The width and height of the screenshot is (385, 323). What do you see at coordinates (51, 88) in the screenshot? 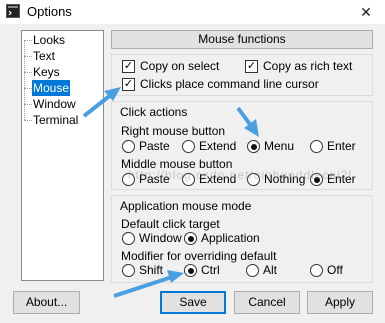
I see `tree-item-label: Mouse` at bounding box center [51, 88].